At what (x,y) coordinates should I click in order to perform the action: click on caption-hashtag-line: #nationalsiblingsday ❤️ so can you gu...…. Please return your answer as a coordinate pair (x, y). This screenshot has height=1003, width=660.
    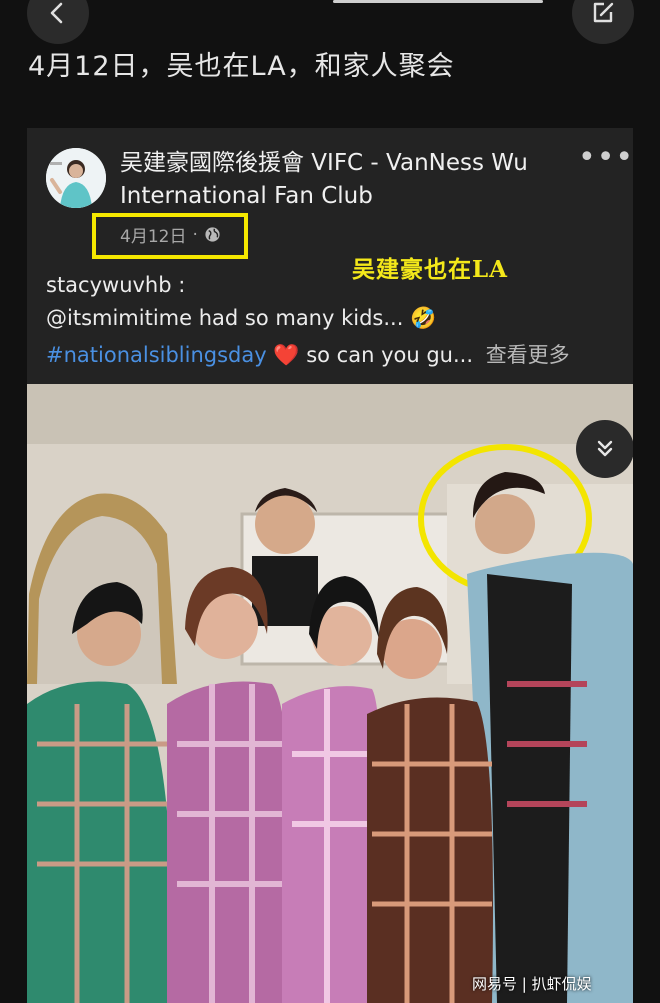
    Looking at the image, I should click on (336, 354).